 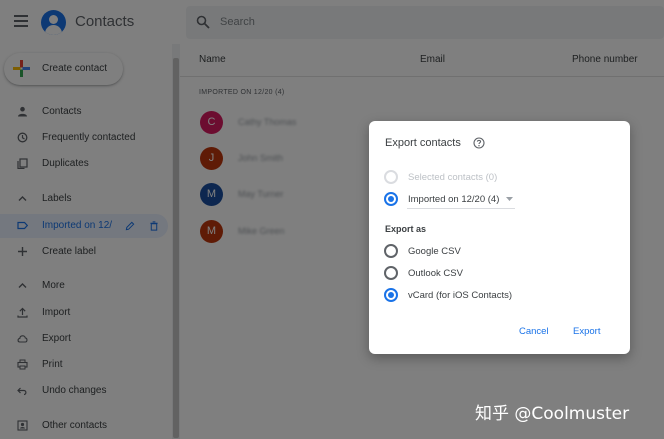 I want to click on dialog-title: Export contacts, so click(x=423, y=143).